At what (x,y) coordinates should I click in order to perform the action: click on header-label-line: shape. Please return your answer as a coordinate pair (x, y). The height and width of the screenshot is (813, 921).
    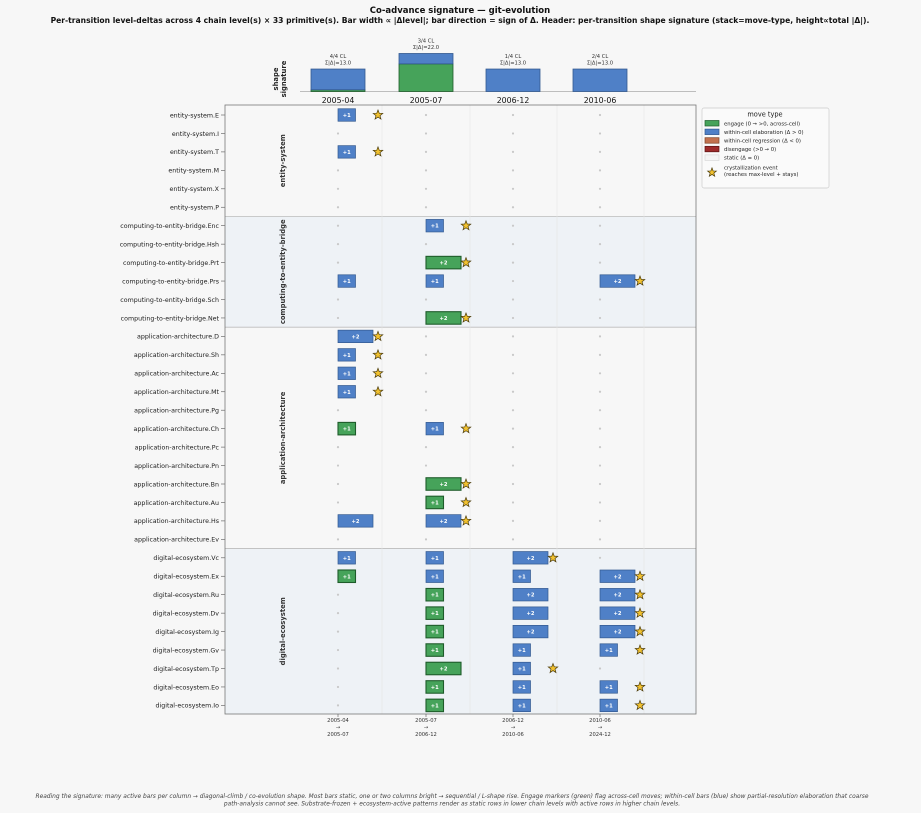
    Looking at the image, I should click on (276, 78).